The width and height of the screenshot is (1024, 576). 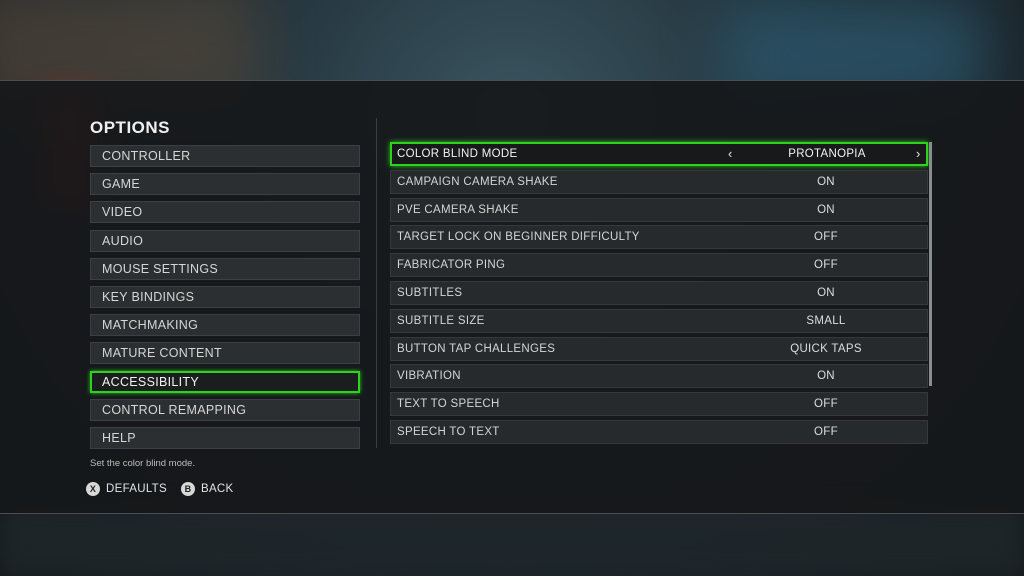 What do you see at coordinates (476, 348) in the screenshot?
I see `setting-label: BUTTON TAP CHALLENGES` at bounding box center [476, 348].